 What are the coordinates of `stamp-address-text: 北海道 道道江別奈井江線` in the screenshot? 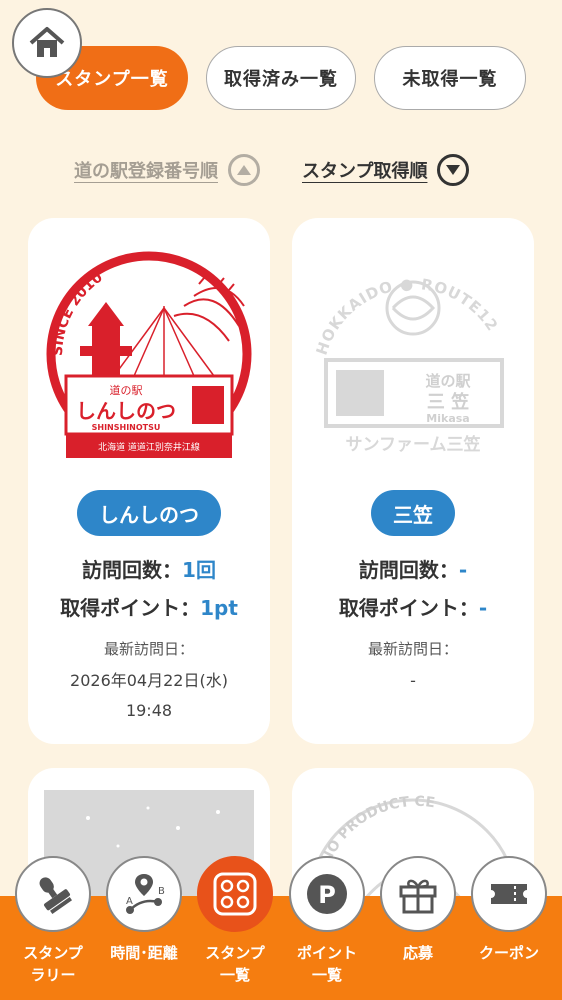 It's located at (149, 447).